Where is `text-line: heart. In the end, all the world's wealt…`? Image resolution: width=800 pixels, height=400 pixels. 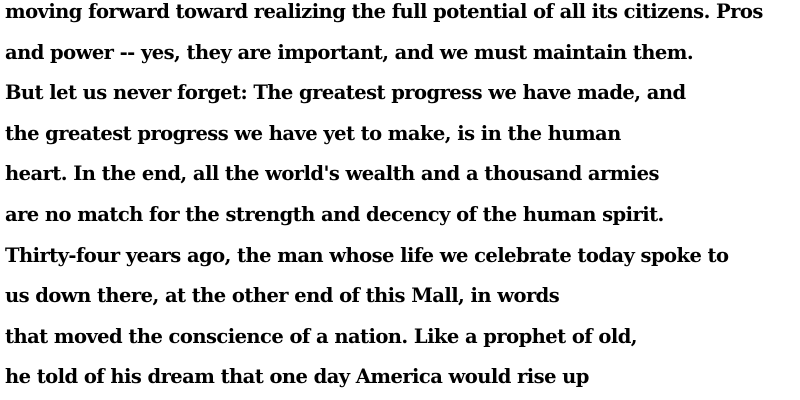
text-line: heart. In the end, all the world's wealt… is located at coordinates (332, 174).